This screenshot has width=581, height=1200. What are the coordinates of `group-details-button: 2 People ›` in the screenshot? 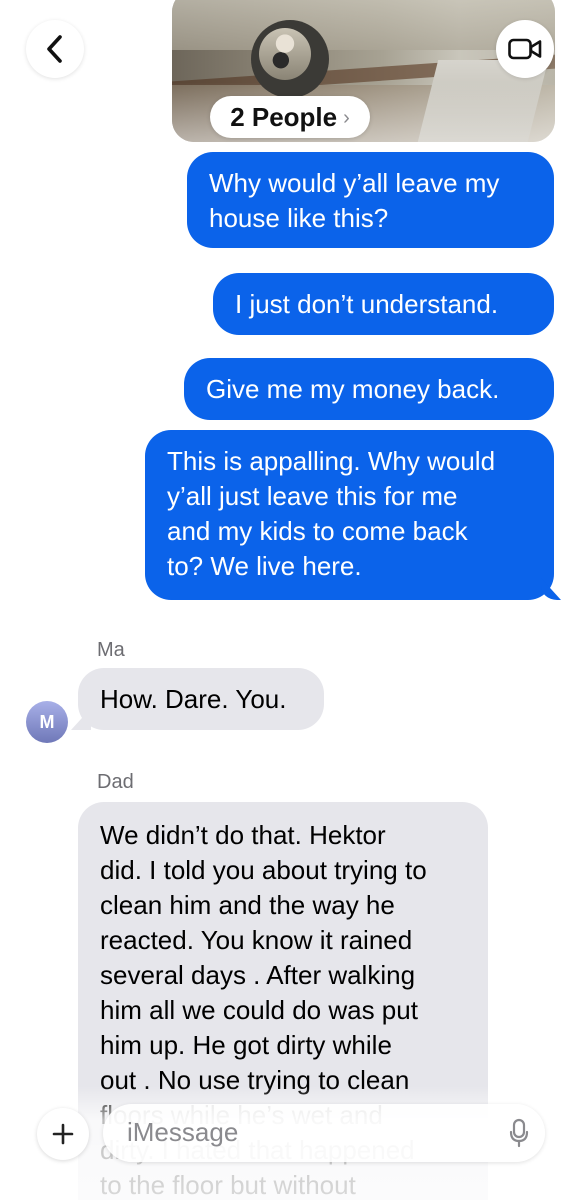 It's located at (290, 117).